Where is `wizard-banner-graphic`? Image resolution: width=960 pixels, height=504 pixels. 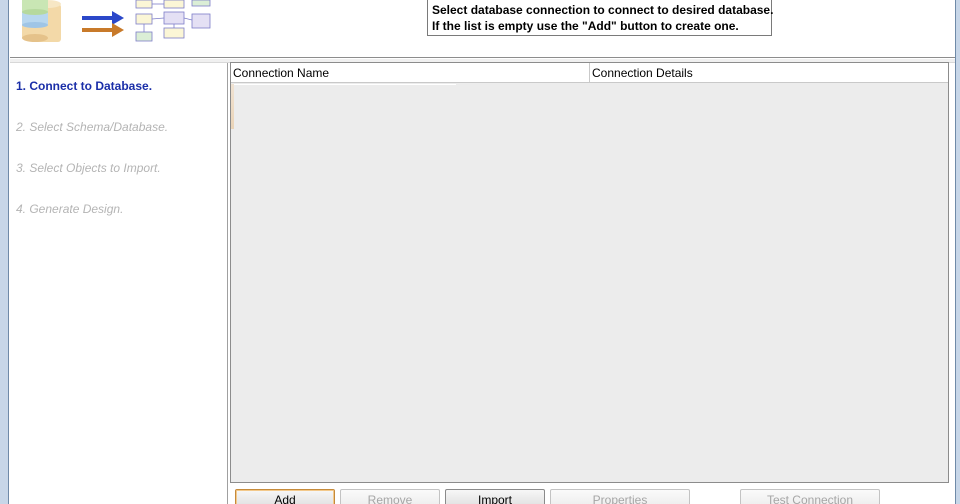 wizard-banner-graphic is located at coordinates (116, 21).